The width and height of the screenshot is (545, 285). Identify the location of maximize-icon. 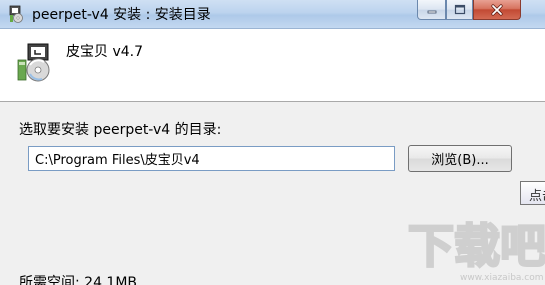
(459, 9).